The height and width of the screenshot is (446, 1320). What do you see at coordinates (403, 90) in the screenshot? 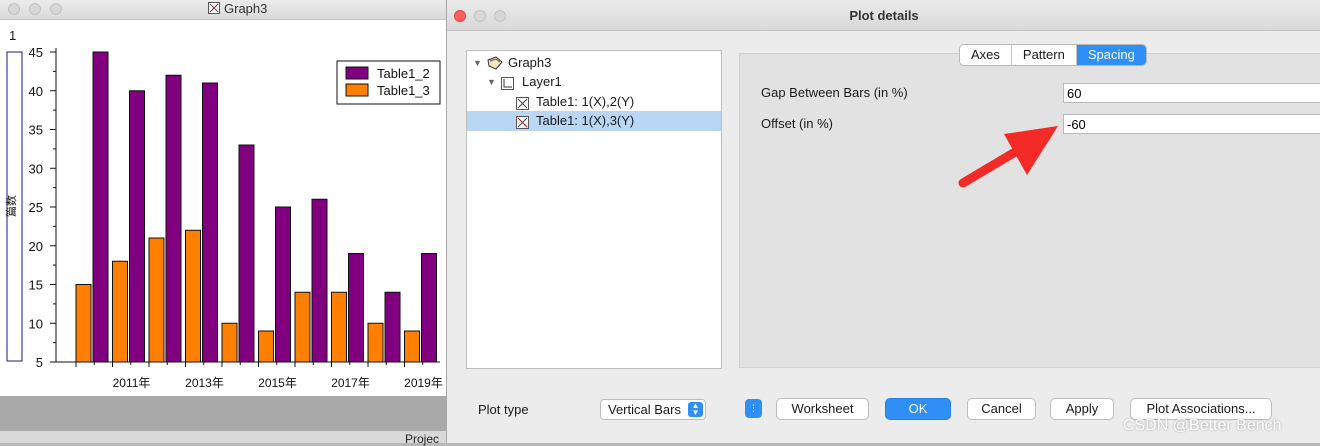
I see `legend-label: Table1_3` at bounding box center [403, 90].